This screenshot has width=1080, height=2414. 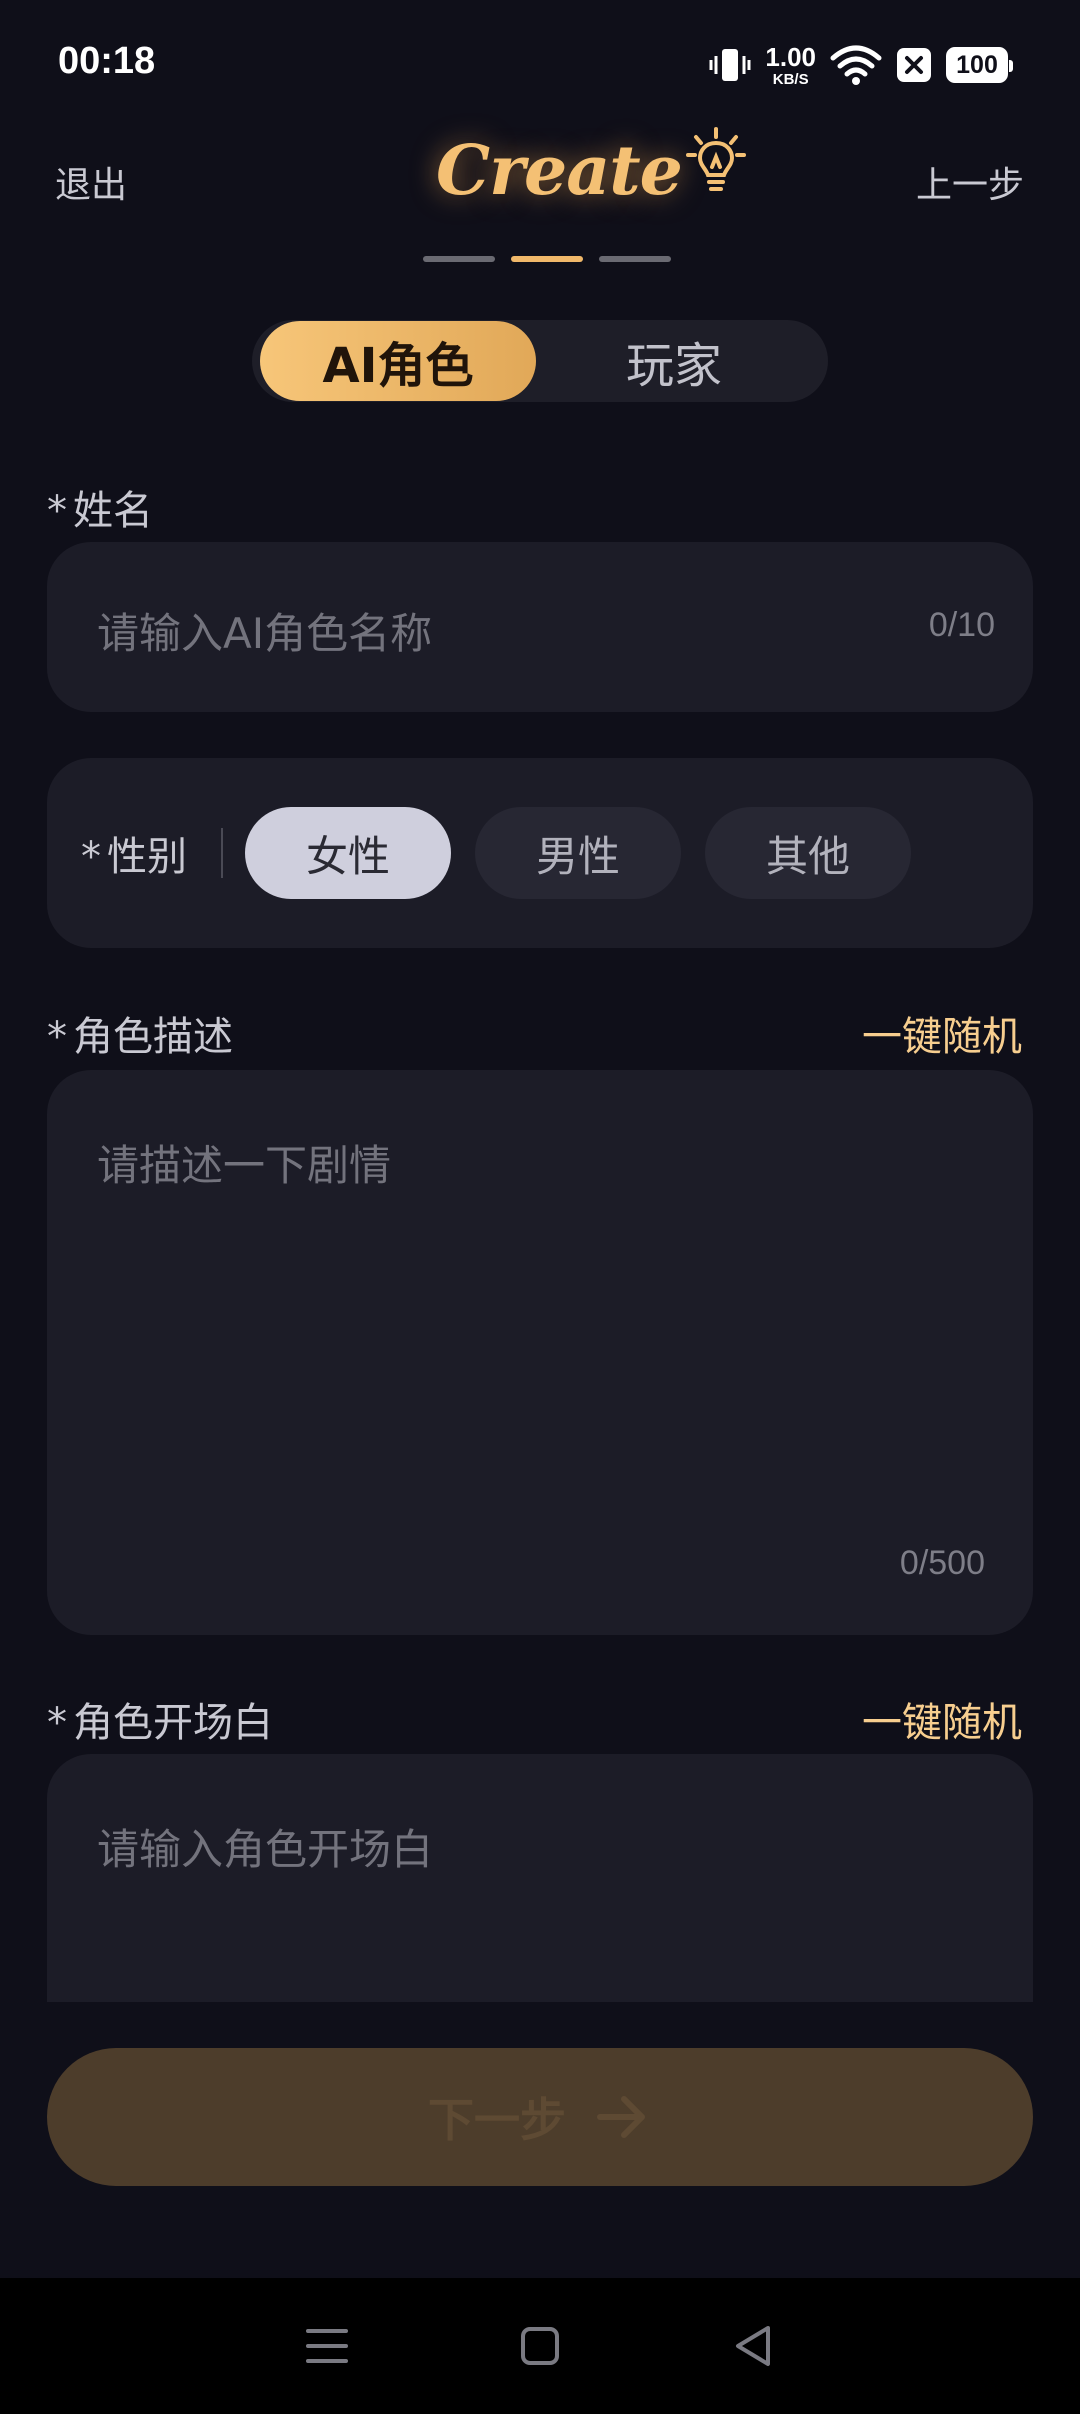 I want to click on system-nav-bar, so click(x=540, y=2346).